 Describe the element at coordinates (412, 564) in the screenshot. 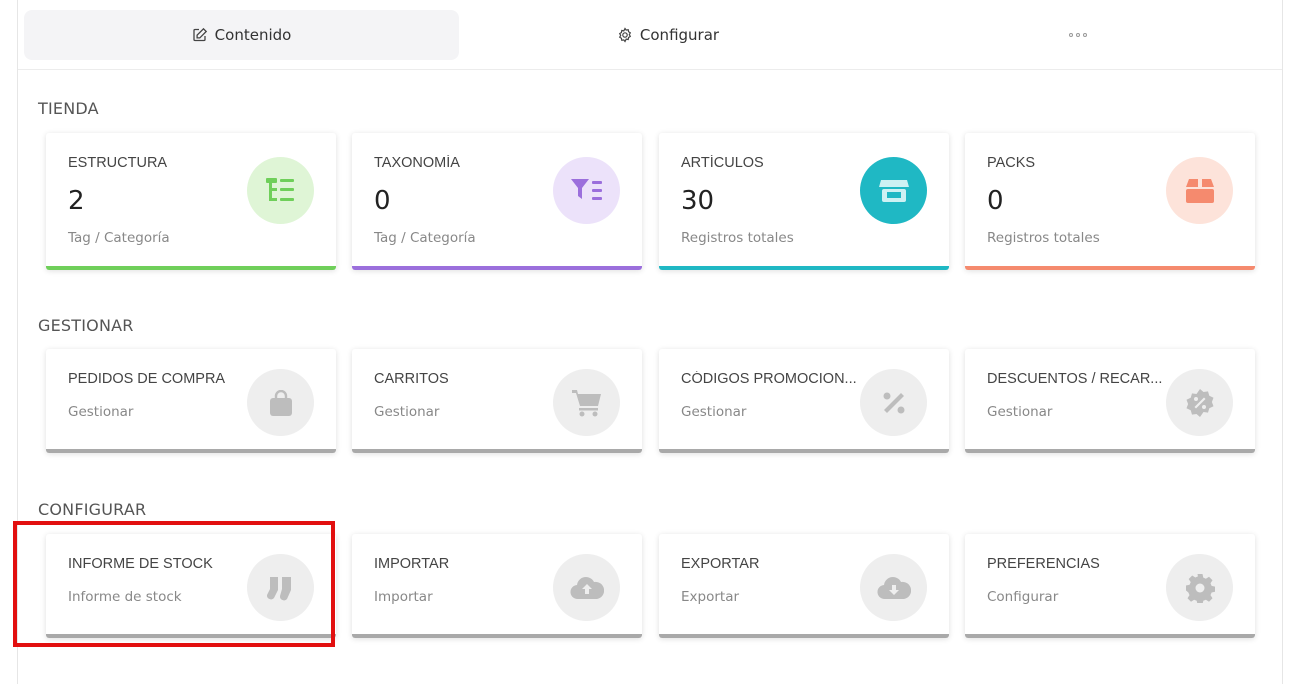

I see `card-title: IMPORTAR` at that location.